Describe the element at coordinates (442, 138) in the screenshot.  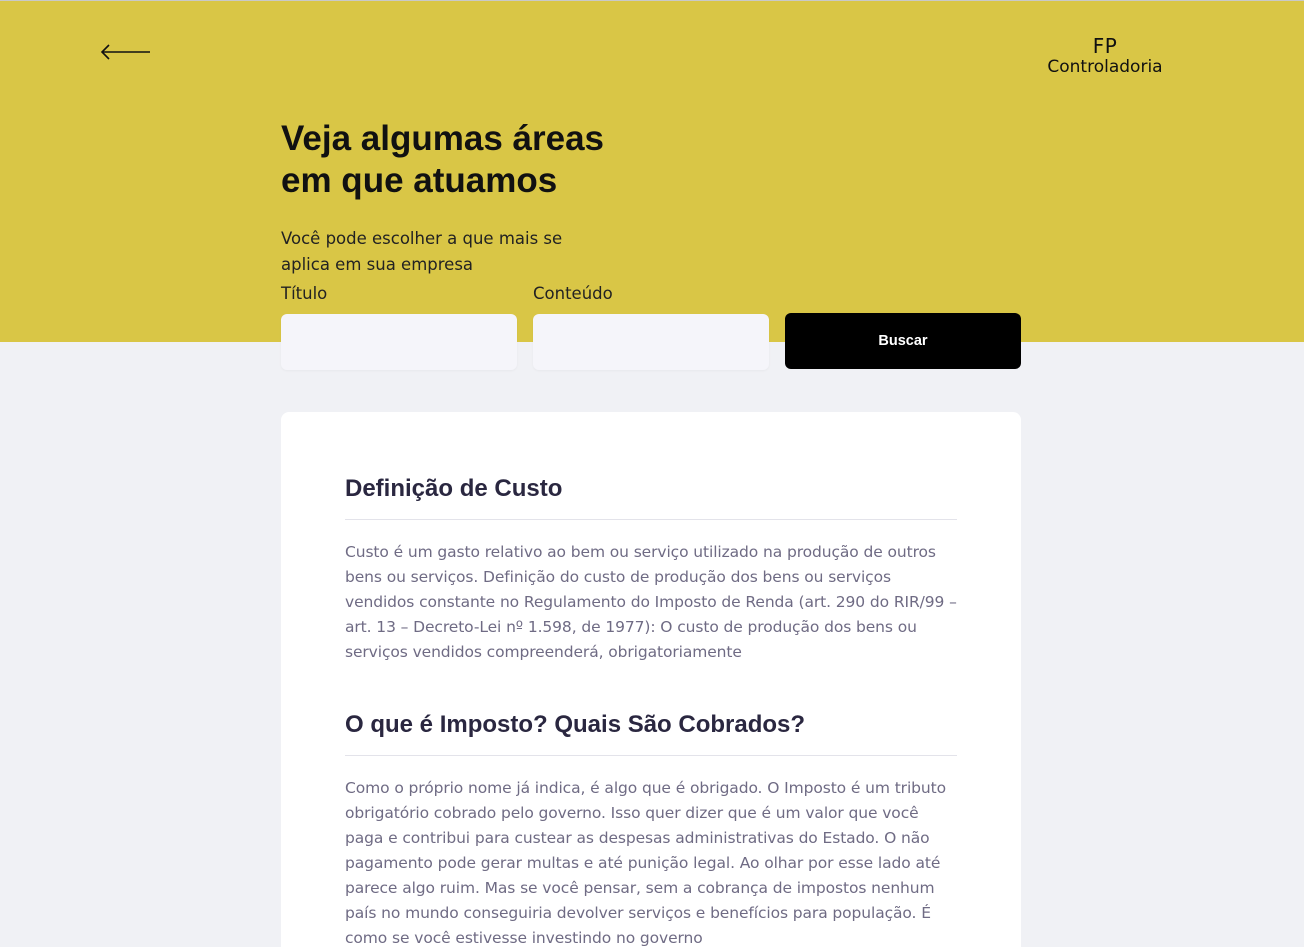
I see `page-title-line1: Veja algumas áreas` at that location.